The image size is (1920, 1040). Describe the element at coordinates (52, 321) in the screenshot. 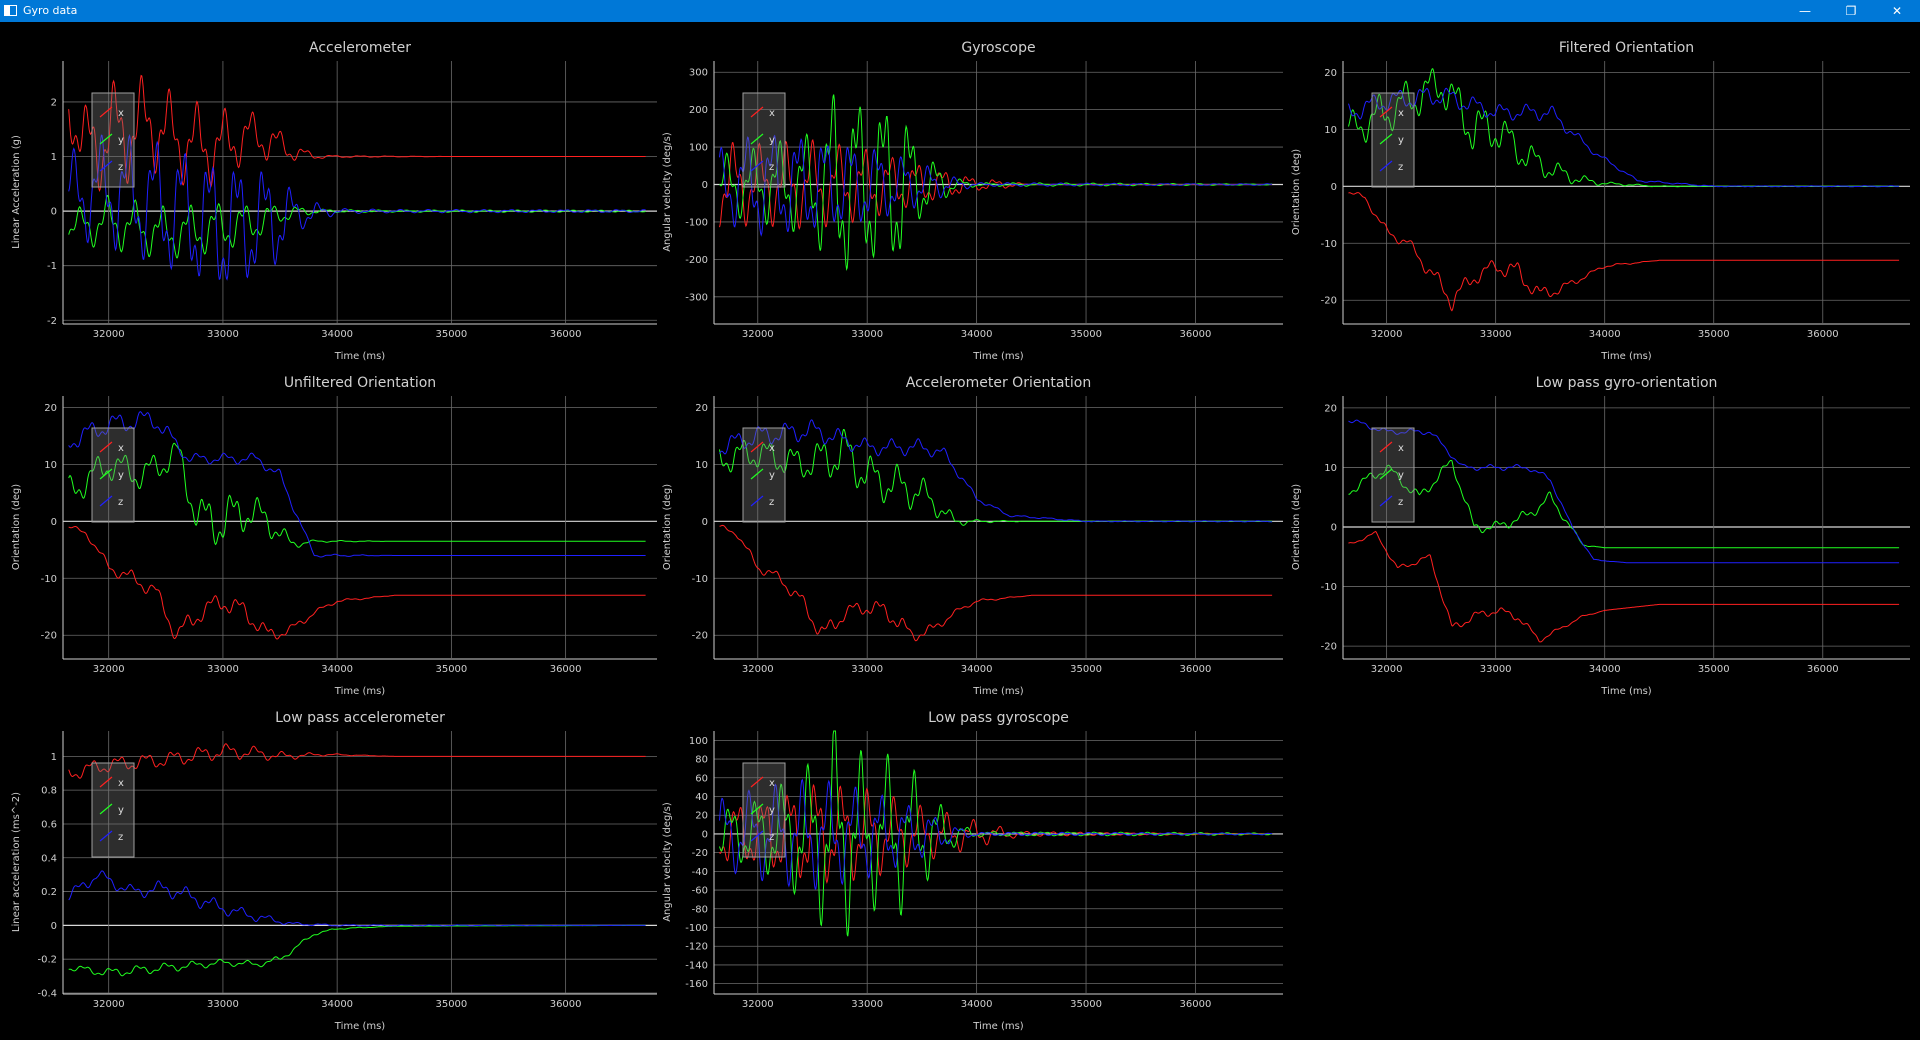

I see `y-tick-label: -2` at that location.